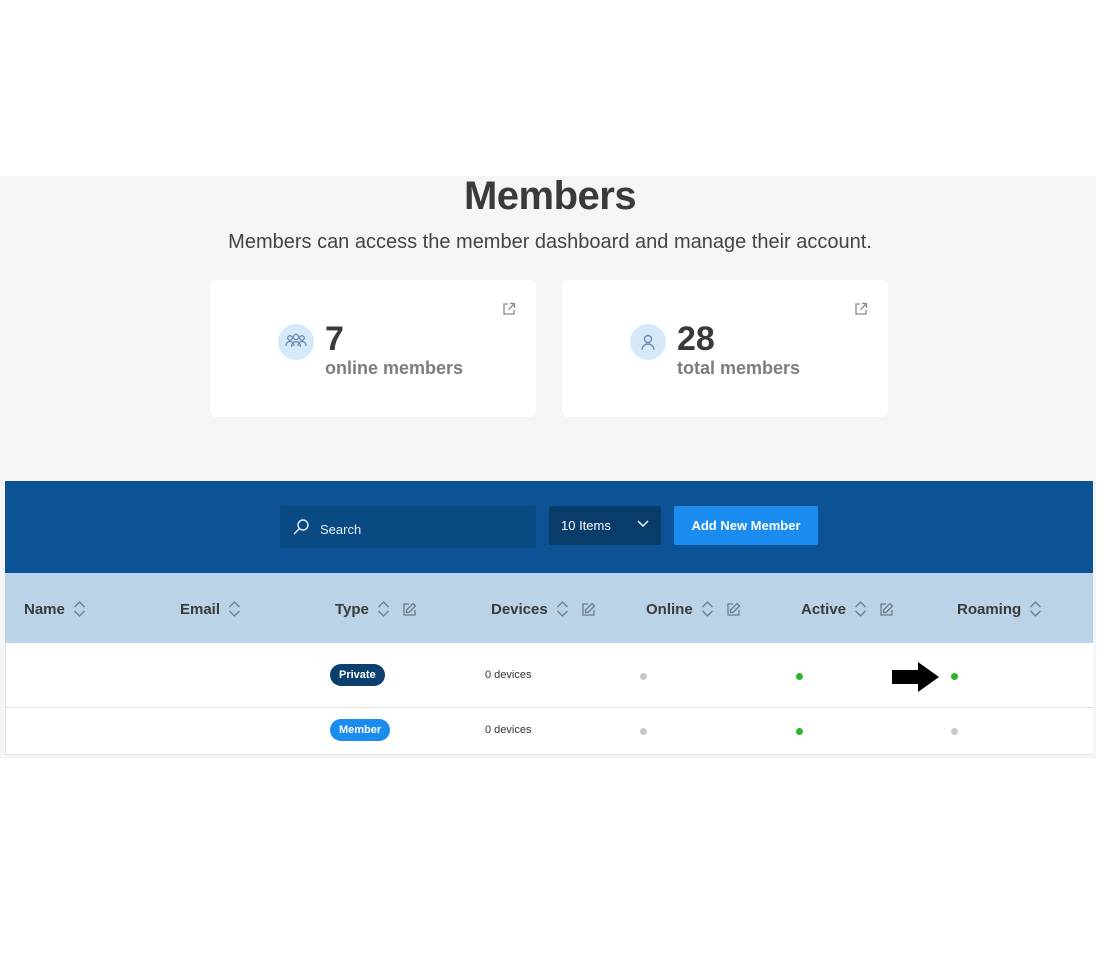 The height and width of the screenshot is (965, 1114). I want to click on column-header-online: Online, so click(693, 609).